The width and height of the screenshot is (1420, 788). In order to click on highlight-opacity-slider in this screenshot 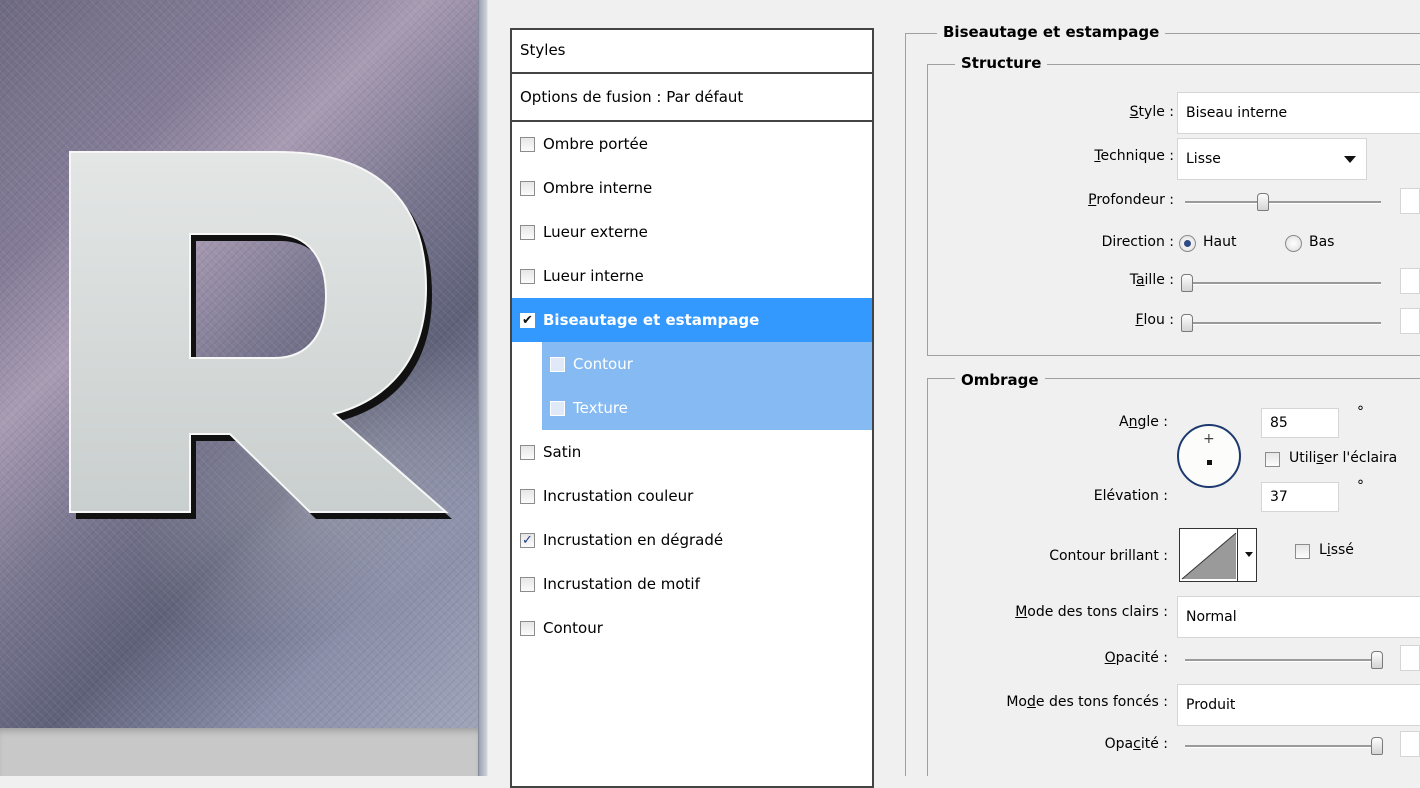, I will do `click(1283, 660)`.